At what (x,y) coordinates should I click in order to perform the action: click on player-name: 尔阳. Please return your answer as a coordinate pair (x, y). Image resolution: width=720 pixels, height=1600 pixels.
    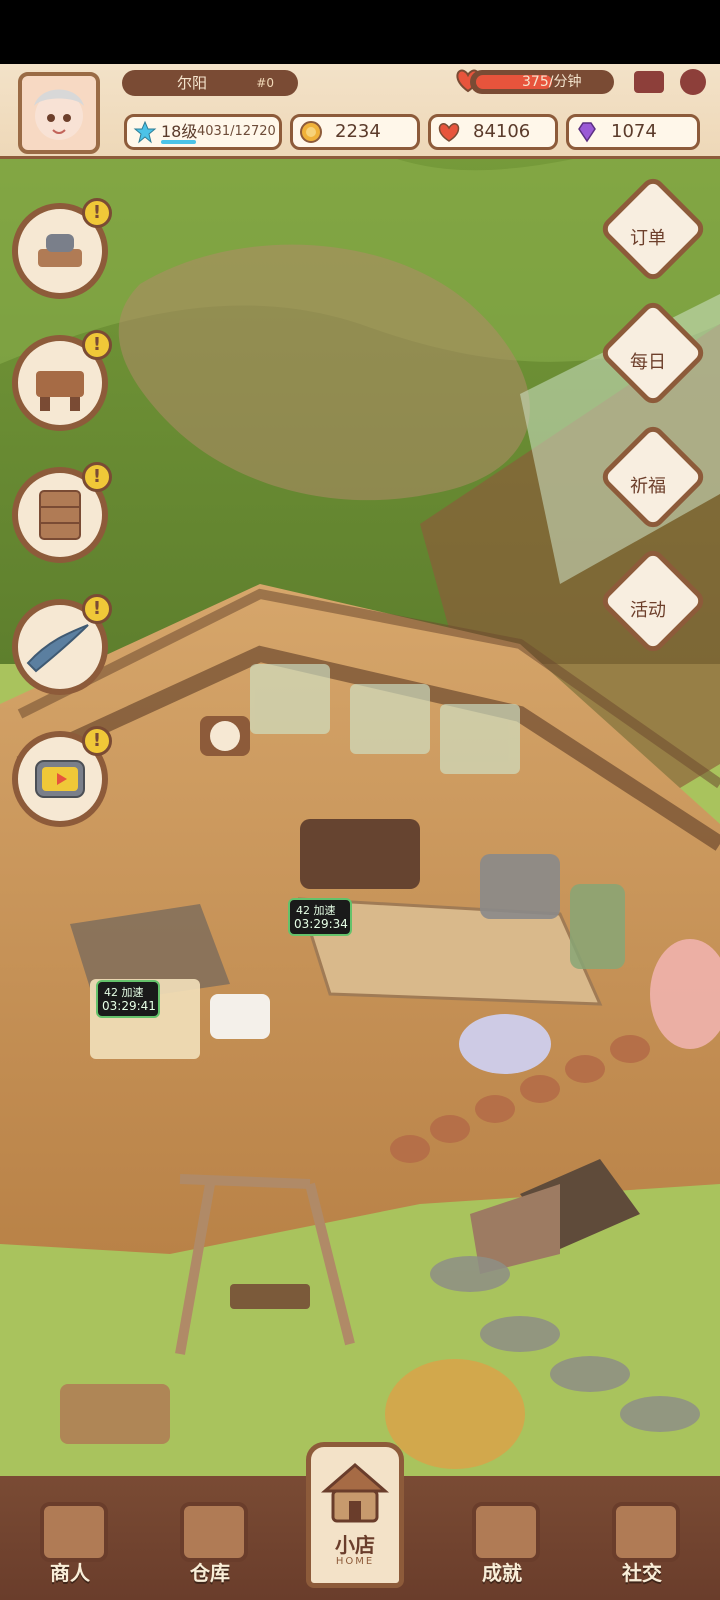
    Looking at the image, I should click on (192, 83).